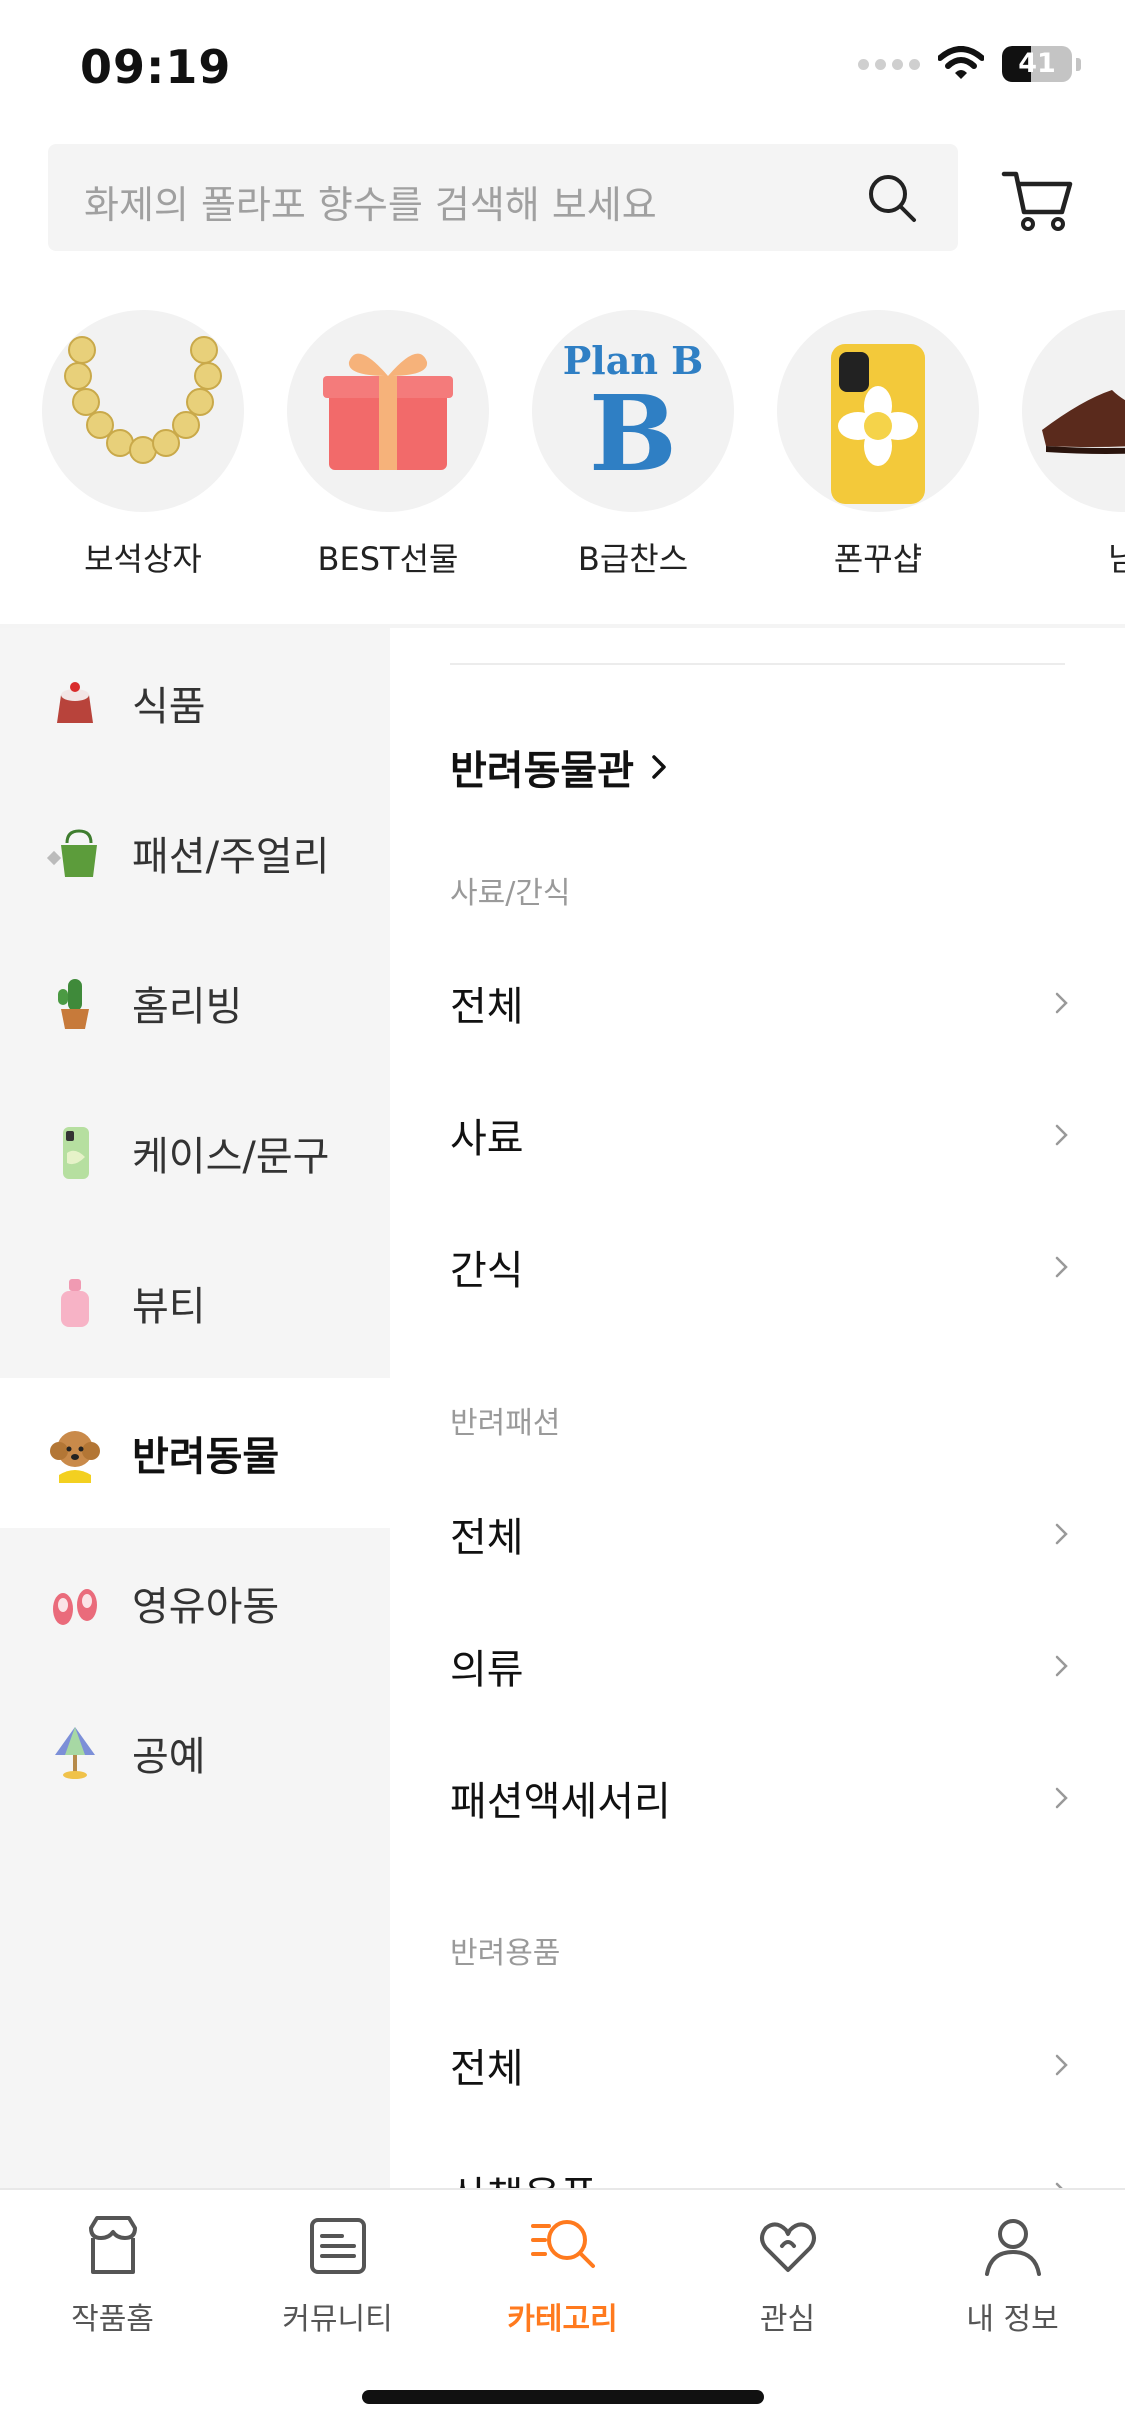 This screenshot has width=1125, height=2436. What do you see at coordinates (542, 771) in the screenshot?
I see `section-title: 반려동물관` at bounding box center [542, 771].